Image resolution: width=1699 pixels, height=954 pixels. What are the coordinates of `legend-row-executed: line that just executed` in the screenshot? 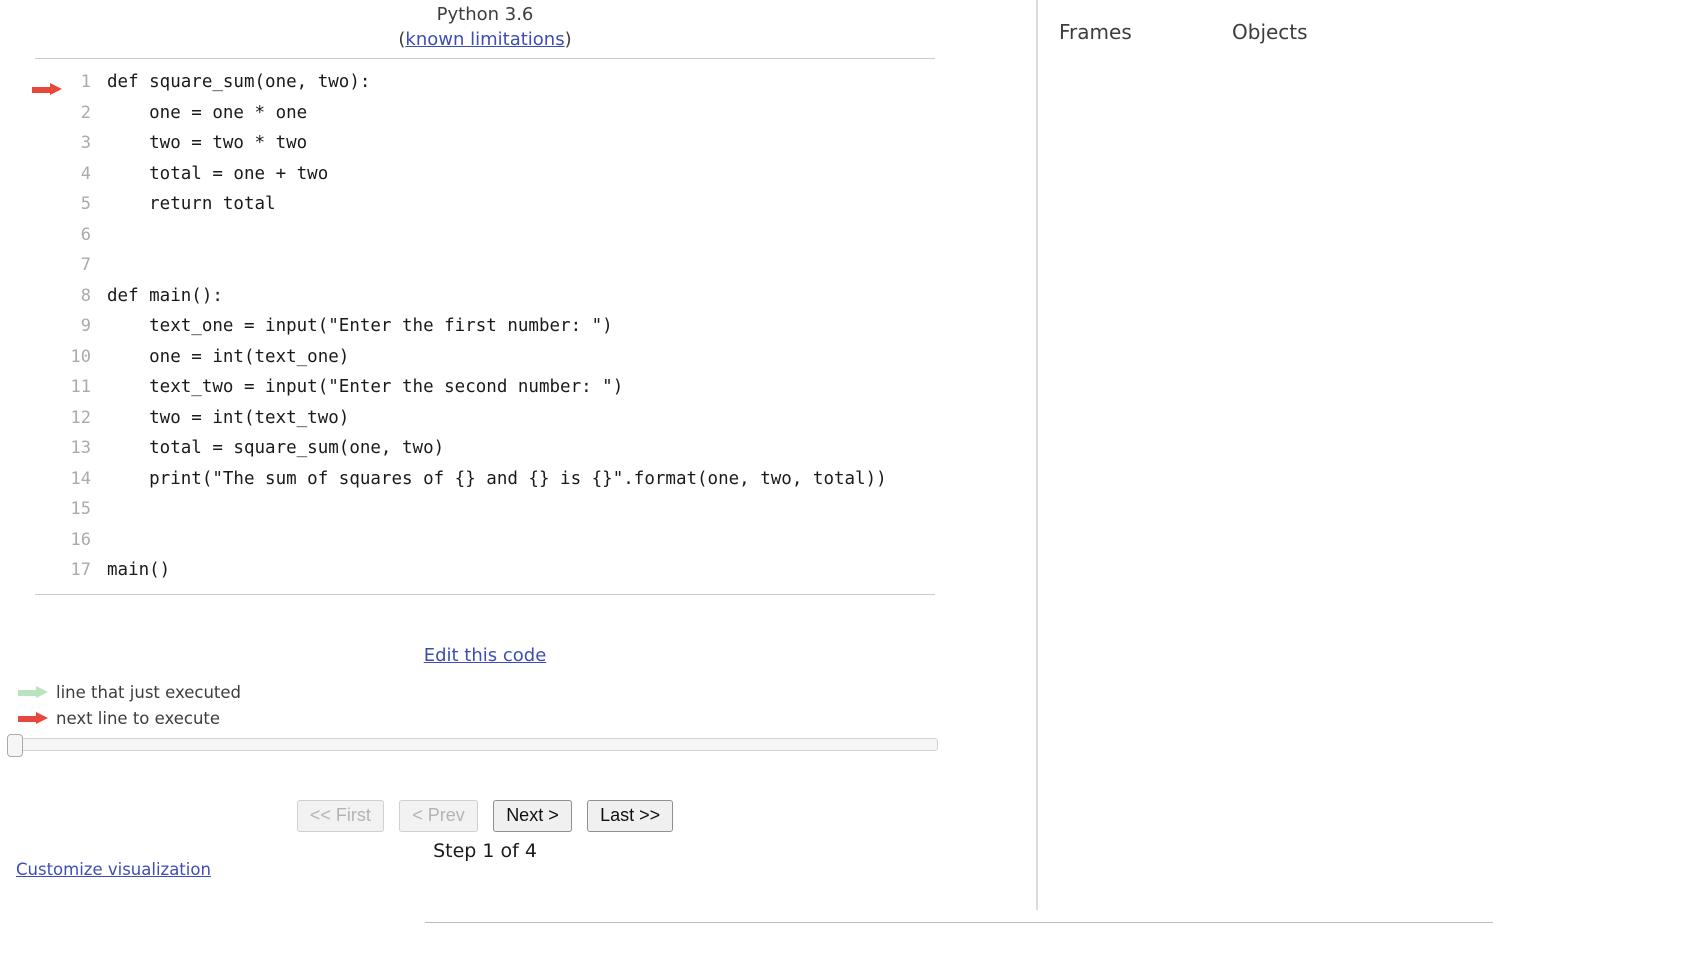 It's located at (129, 693).